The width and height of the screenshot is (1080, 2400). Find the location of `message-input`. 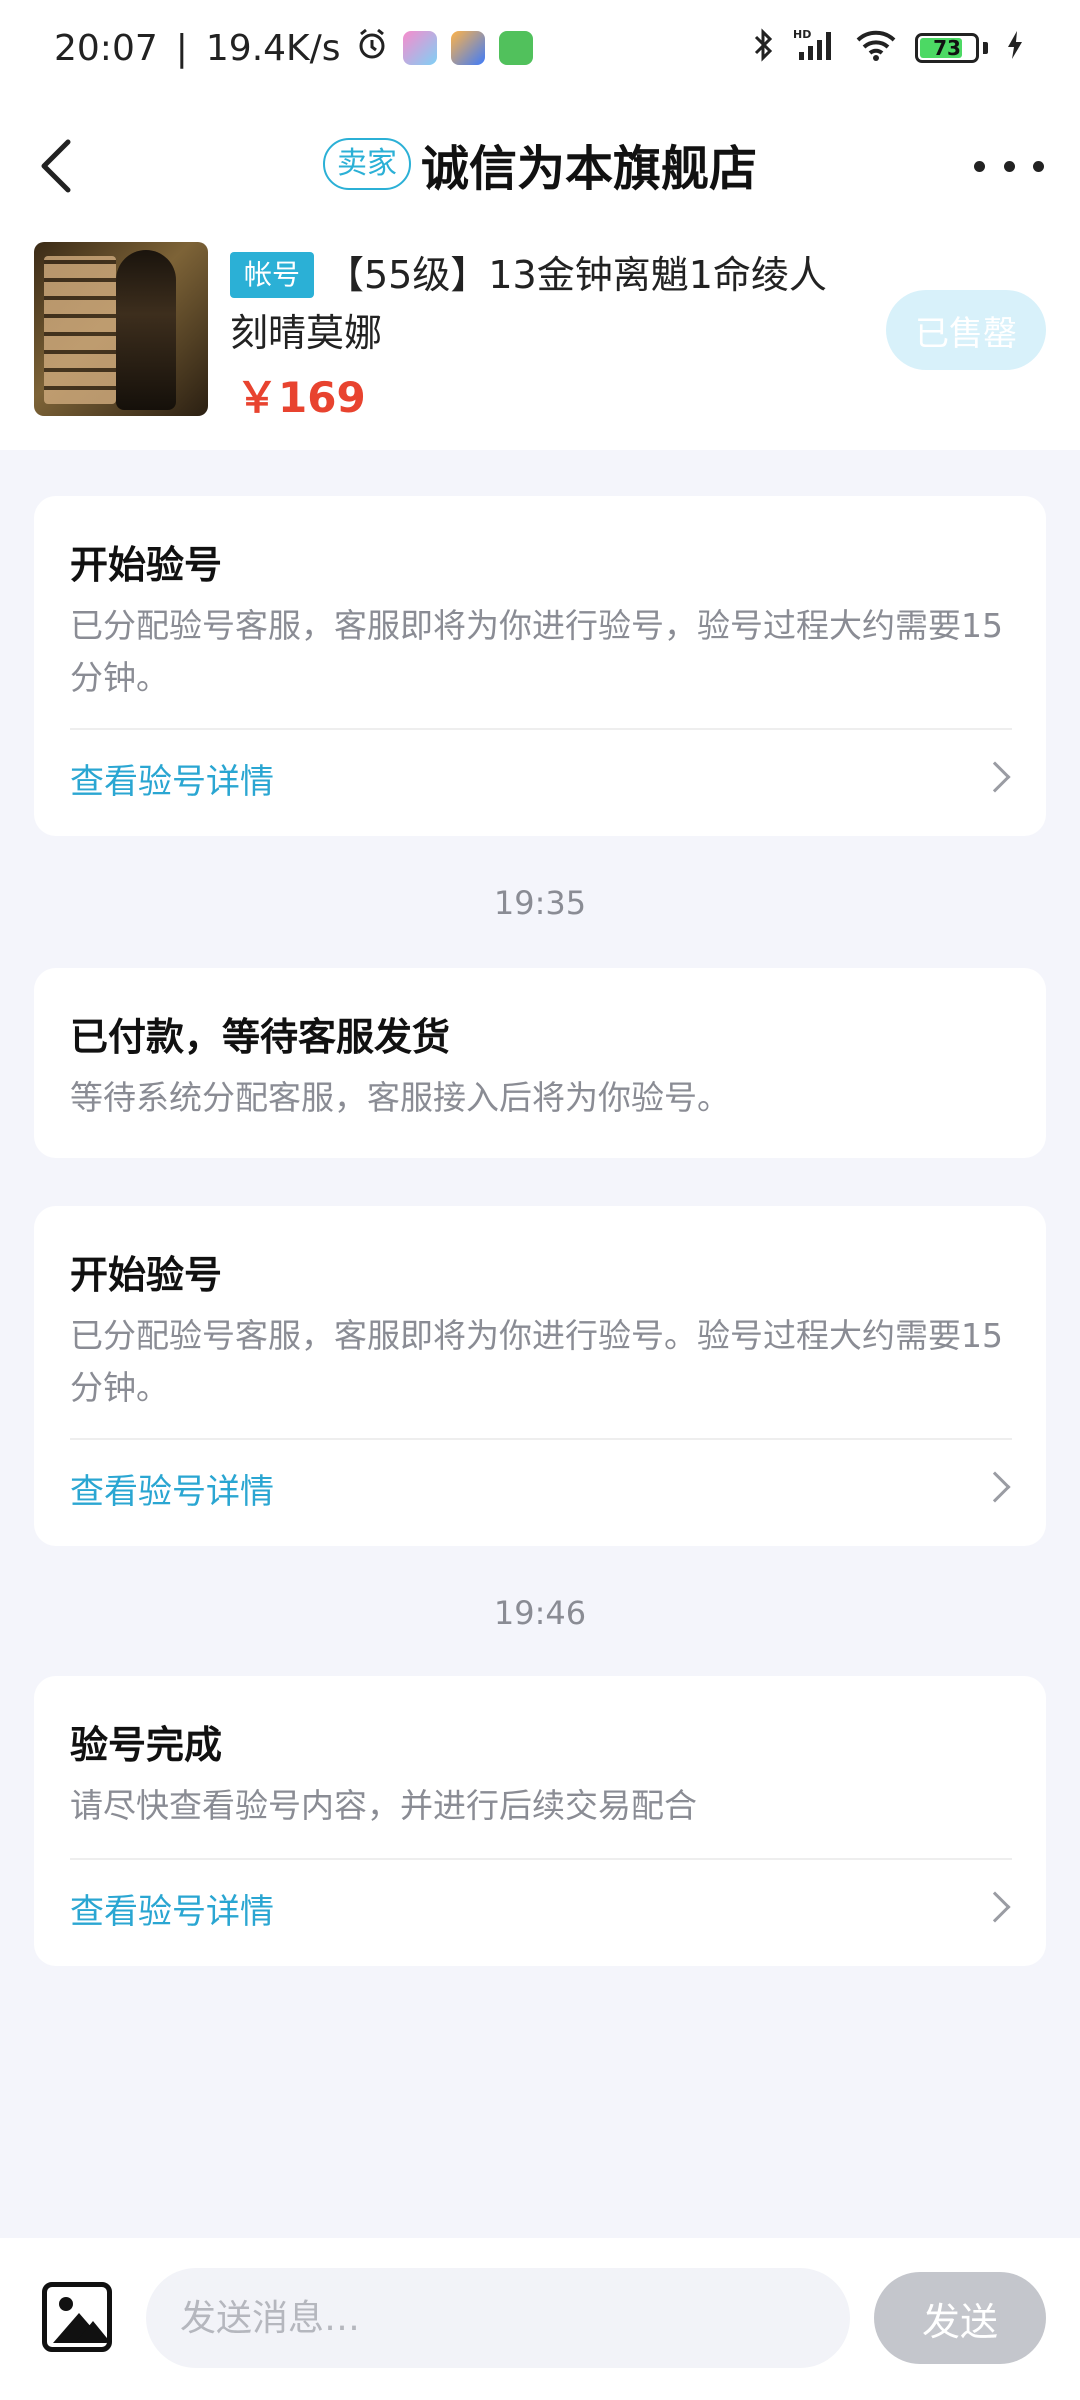

message-input is located at coordinates (498, 2318).